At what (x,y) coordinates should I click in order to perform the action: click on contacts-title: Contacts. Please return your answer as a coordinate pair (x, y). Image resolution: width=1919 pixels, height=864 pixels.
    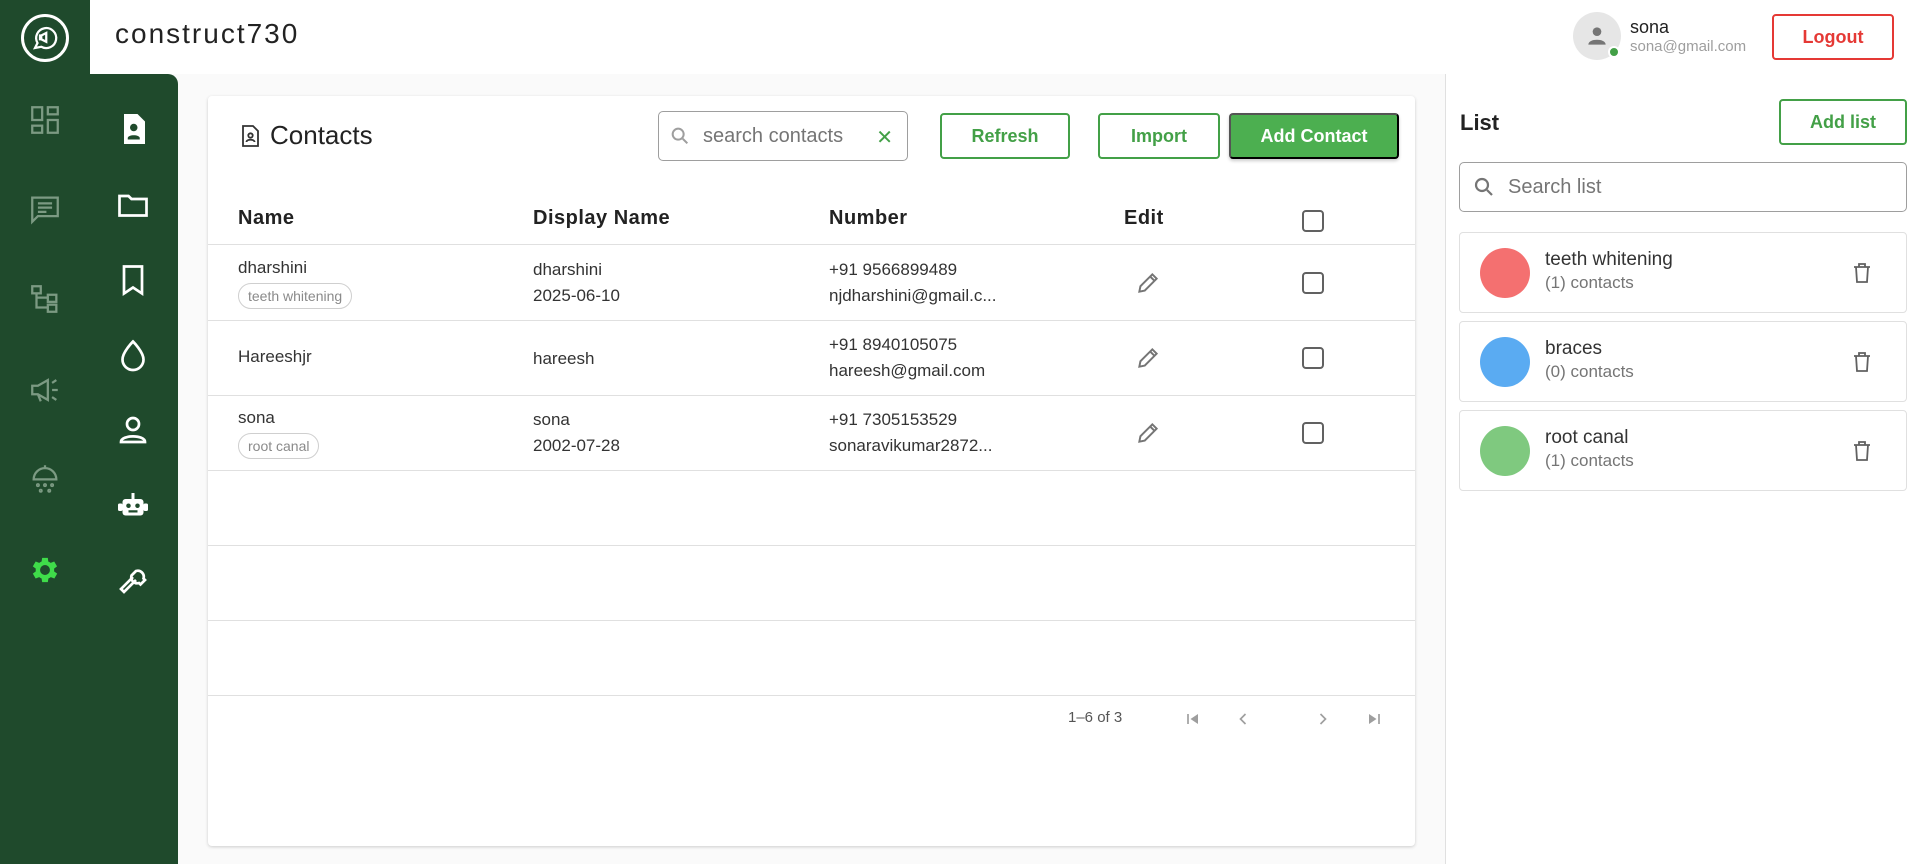
    Looking at the image, I should click on (305, 135).